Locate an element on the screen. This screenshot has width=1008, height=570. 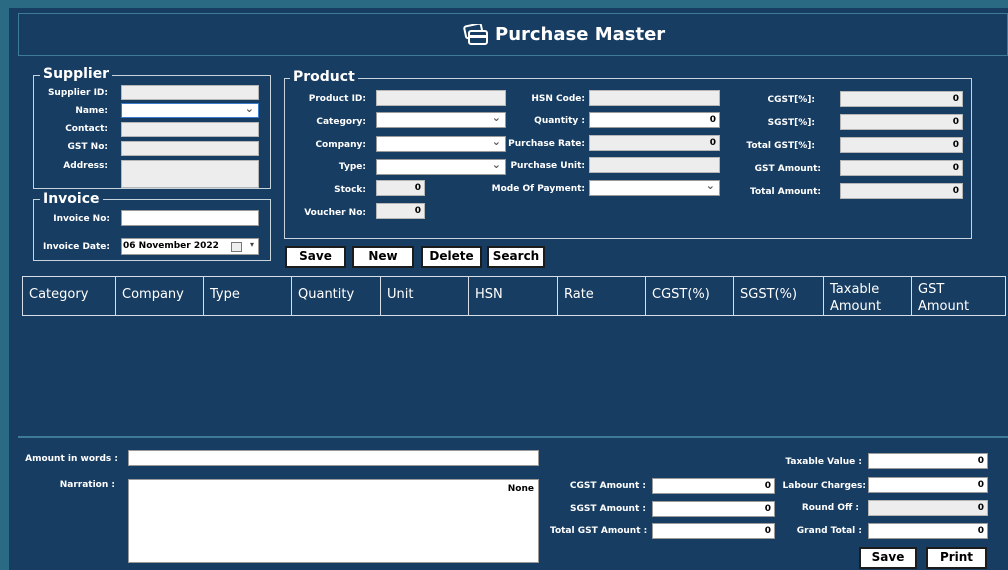
invoice-date-picker: 06 November 2022 ▾ is located at coordinates (190, 246).